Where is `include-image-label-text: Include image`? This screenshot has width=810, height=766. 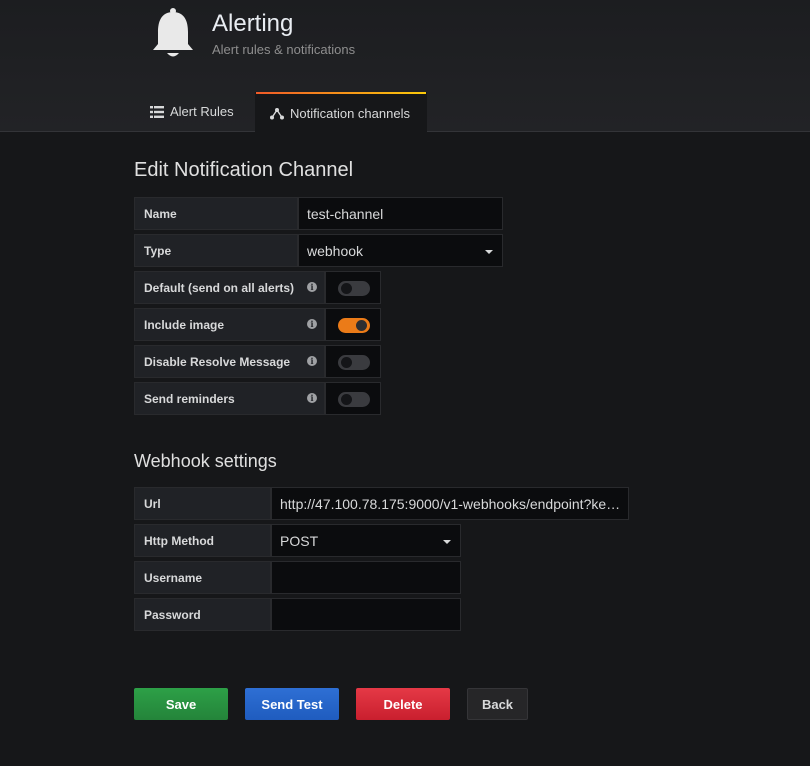 include-image-label-text: Include image is located at coordinates (184, 324).